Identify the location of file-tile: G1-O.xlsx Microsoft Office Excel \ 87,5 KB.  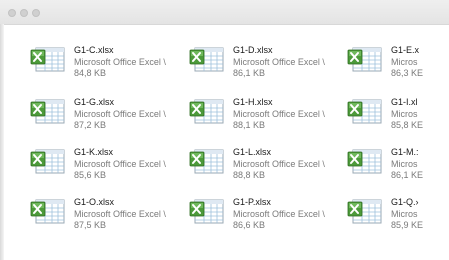
(110, 215).